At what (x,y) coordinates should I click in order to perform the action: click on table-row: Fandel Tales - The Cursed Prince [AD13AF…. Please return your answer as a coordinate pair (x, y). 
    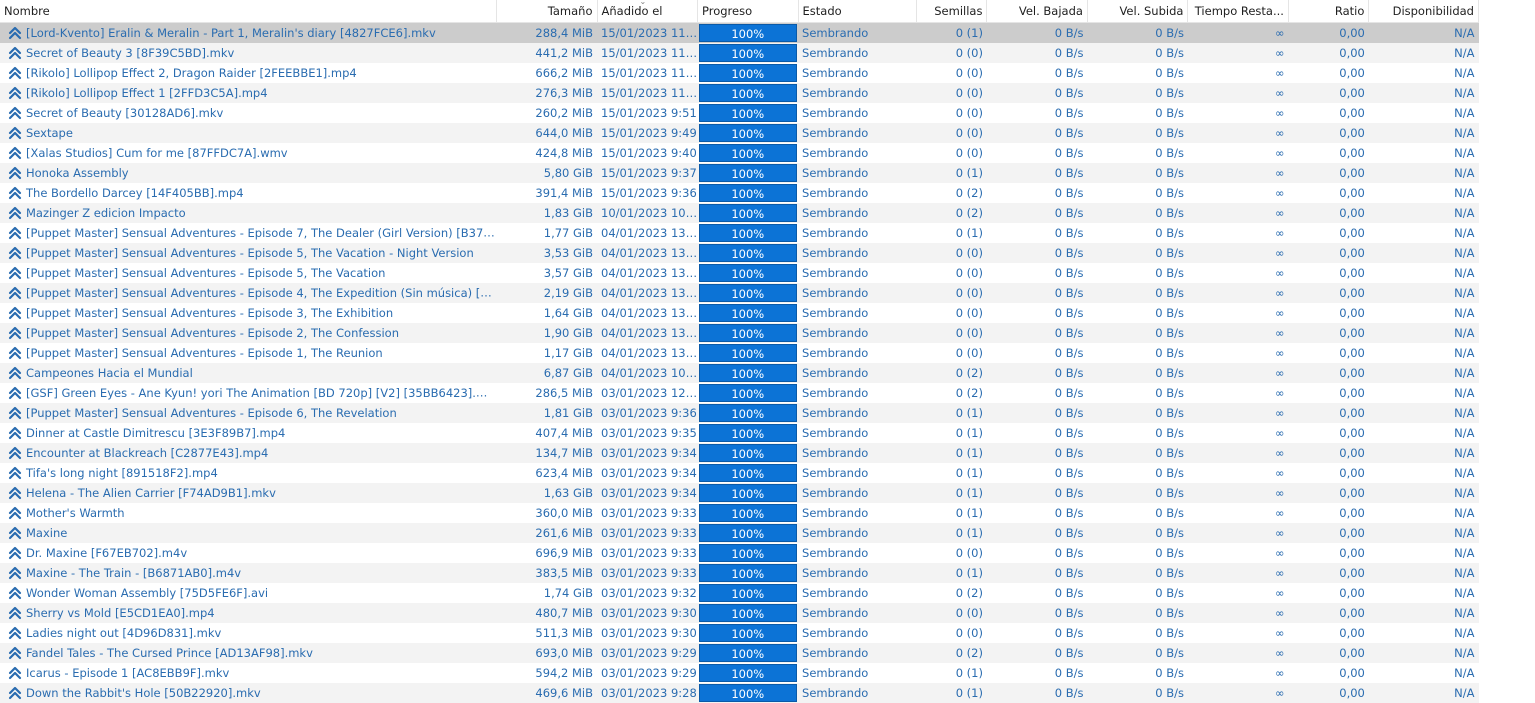
    Looking at the image, I should click on (739, 653).